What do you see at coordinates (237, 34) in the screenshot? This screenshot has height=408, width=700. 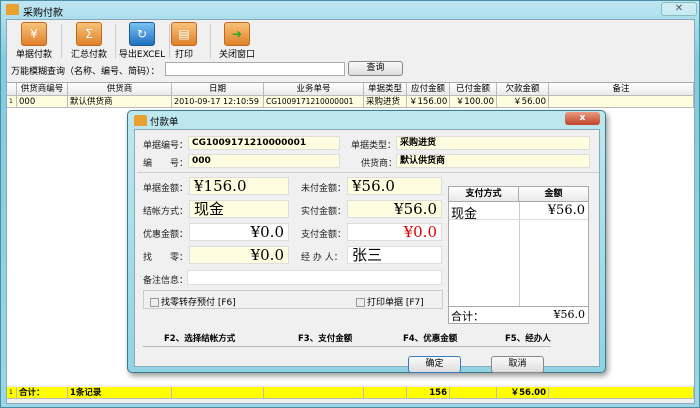 I see `exit-icon: ➜` at bounding box center [237, 34].